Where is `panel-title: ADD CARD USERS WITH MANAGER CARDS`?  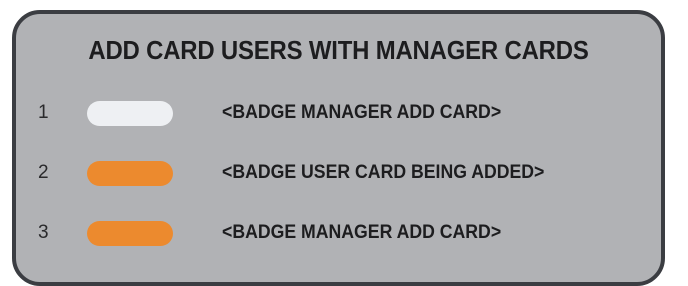
panel-title: ADD CARD USERS WITH MANAGER CARDS is located at coordinates (338, 50).